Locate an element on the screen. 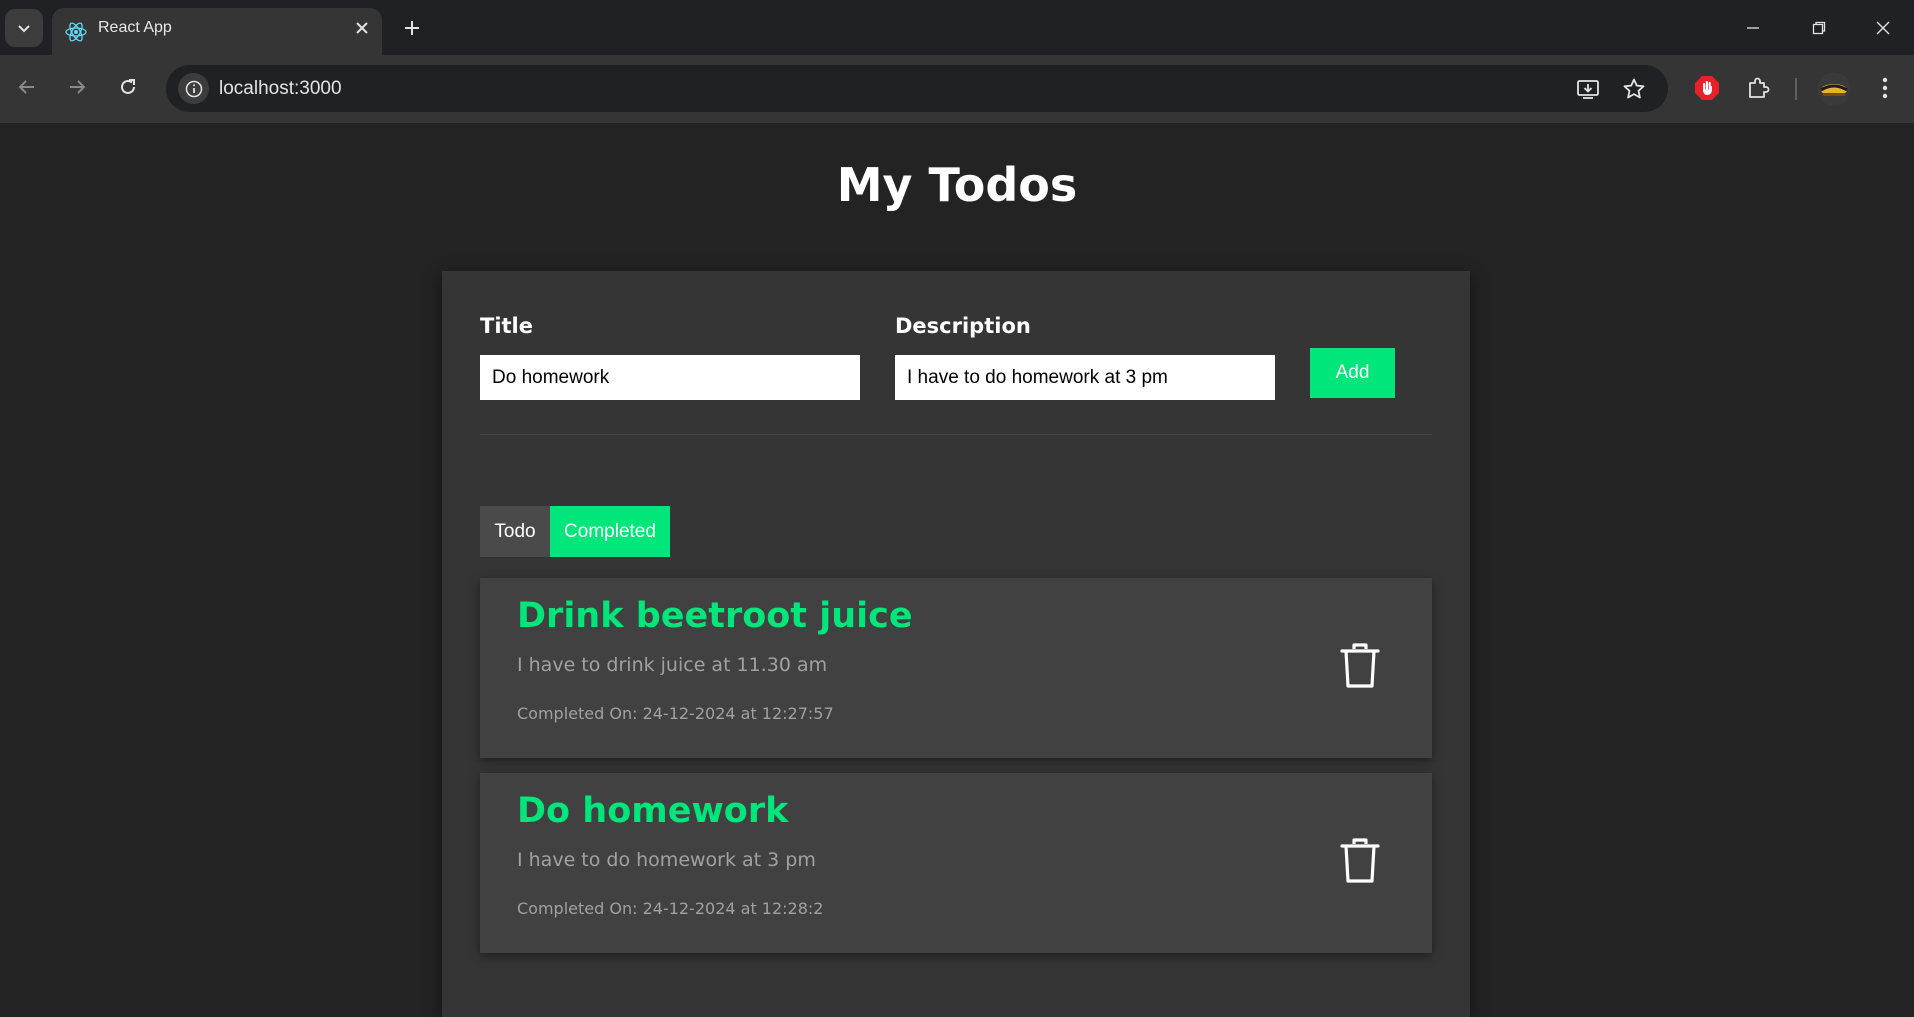 This screenshot has width=1914, height=1017. react-logo-icon is located at coordinates (76, 32).